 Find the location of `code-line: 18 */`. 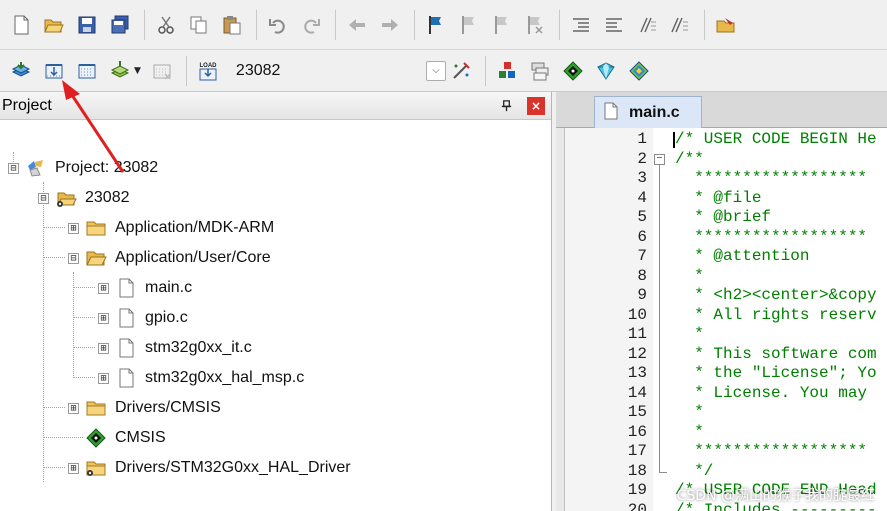

code-line: 18 */ is located at coordinates (726, 472).